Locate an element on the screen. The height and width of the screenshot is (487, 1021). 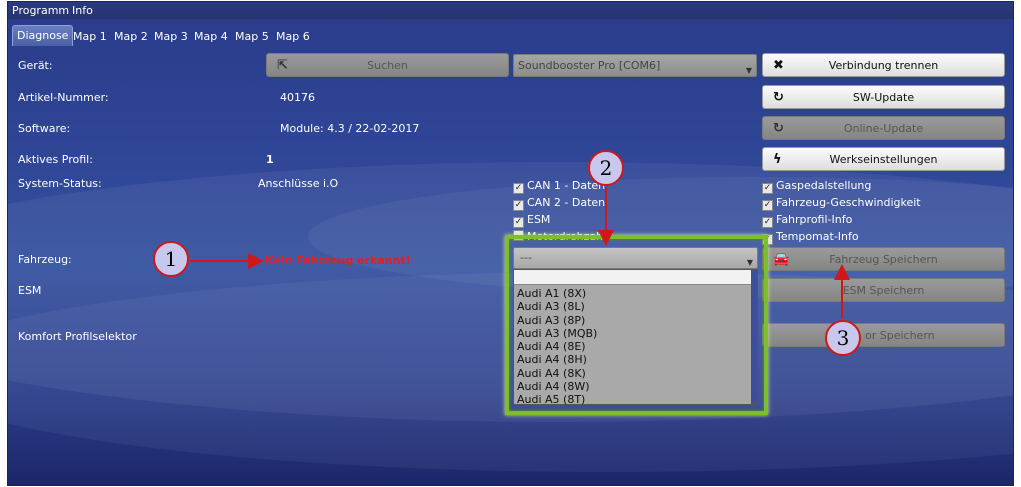
annotation-marker-3: 3 is located at coordinates (843, 338).